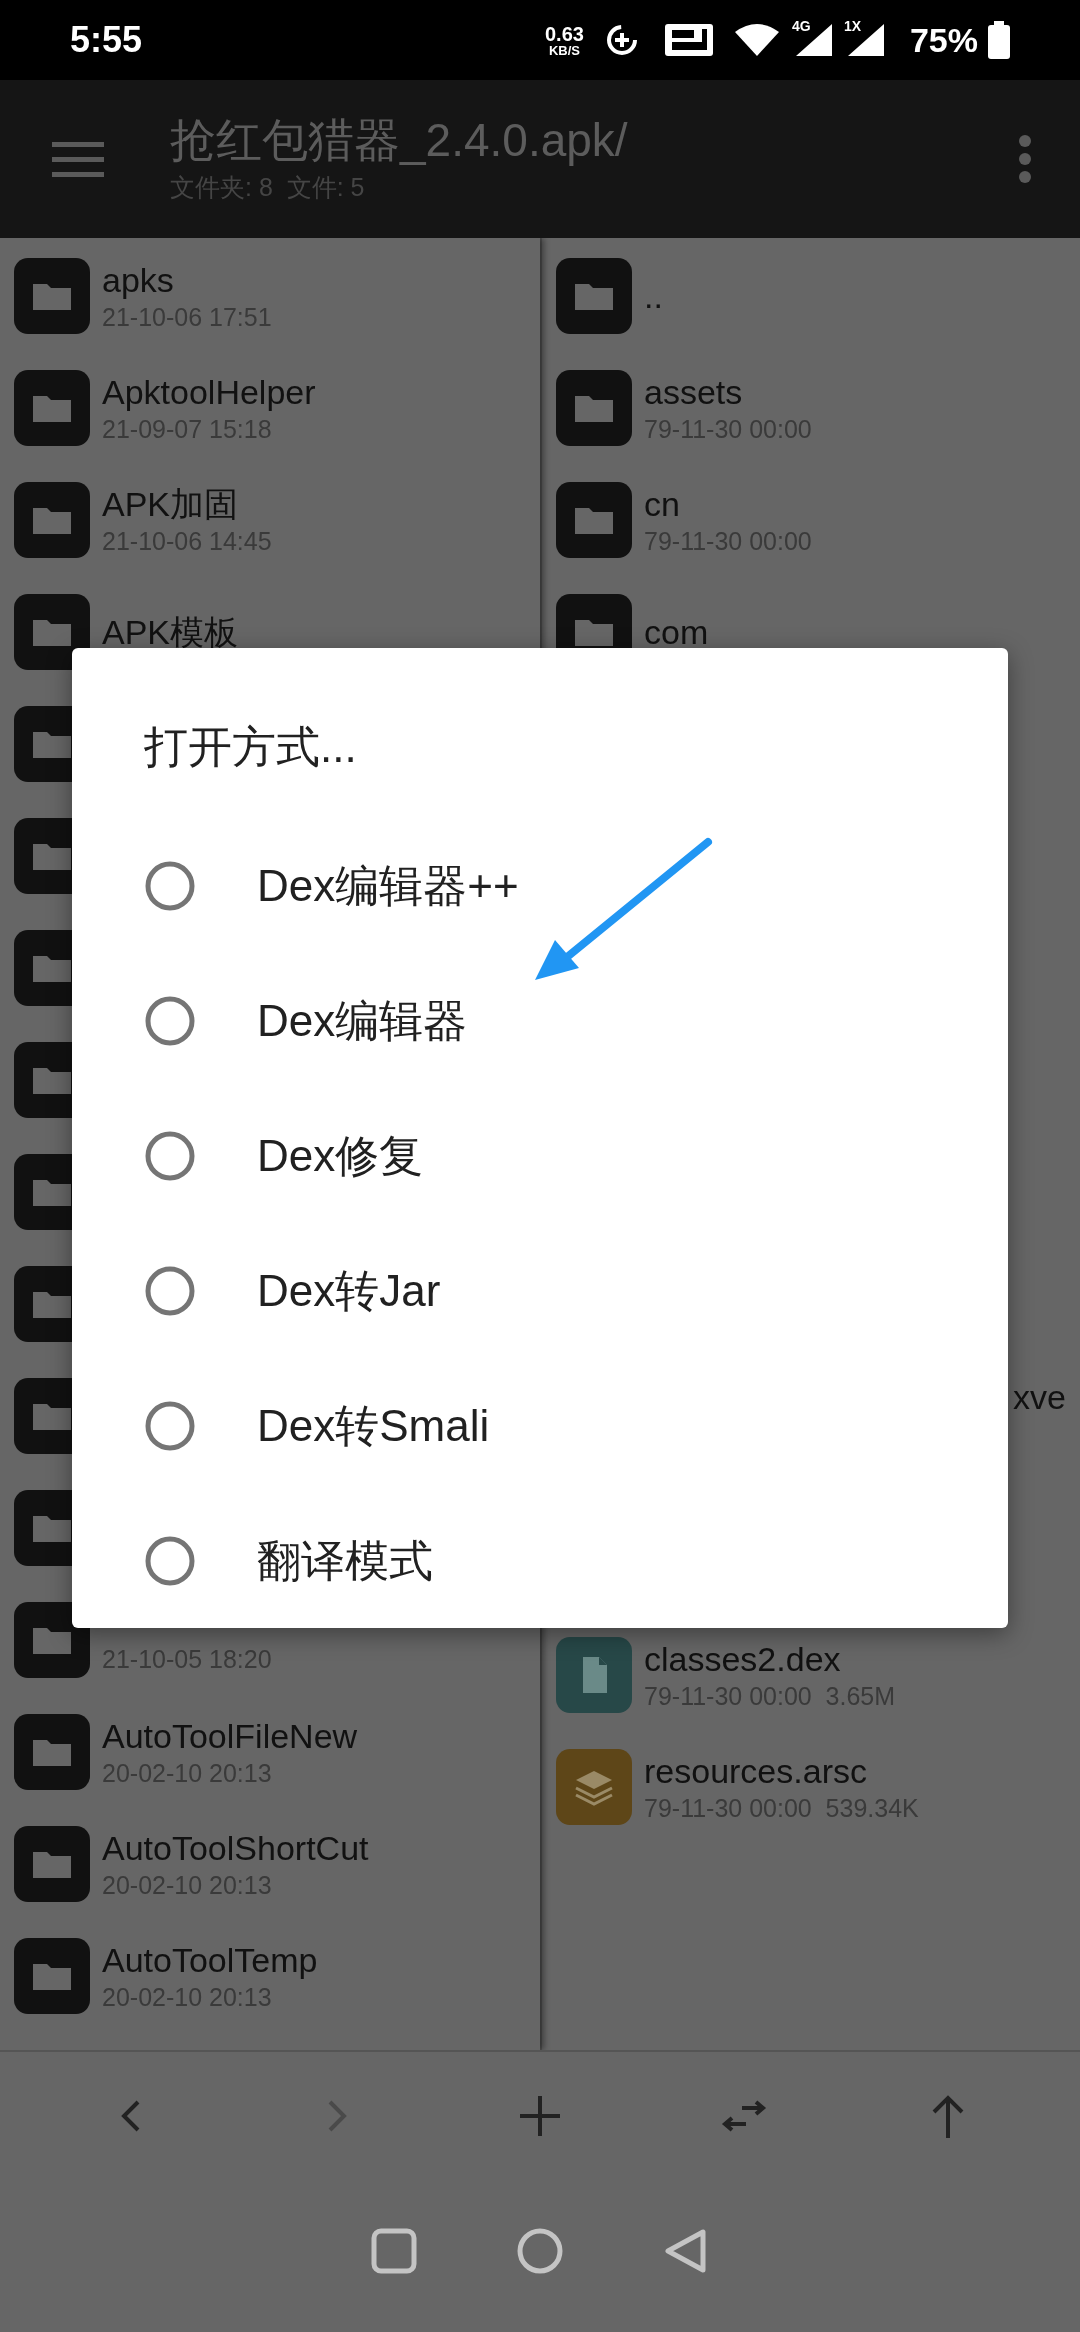 The width and height of the screenshot is (1080, 2332). Describe the element at coordinates (743, 1660) in the screenshot. I see `file-name: classes2.dex` at that location.